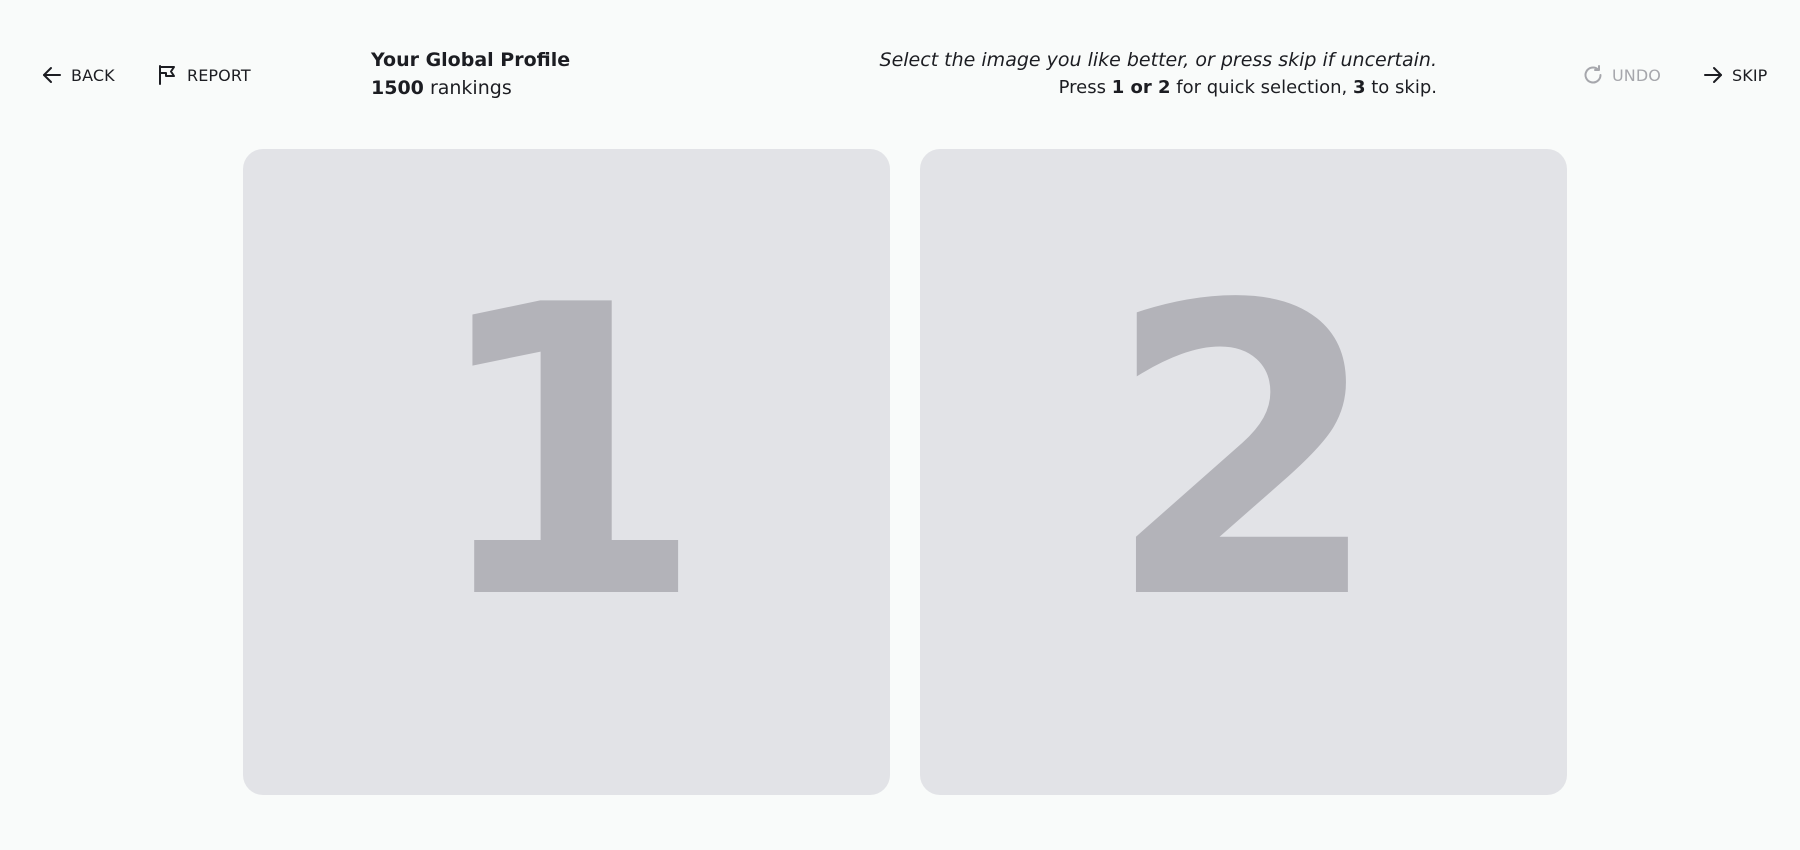  Describe the element at coordinates (219, 75) in the screenshot. I see `report-label: REPORT` at that location.